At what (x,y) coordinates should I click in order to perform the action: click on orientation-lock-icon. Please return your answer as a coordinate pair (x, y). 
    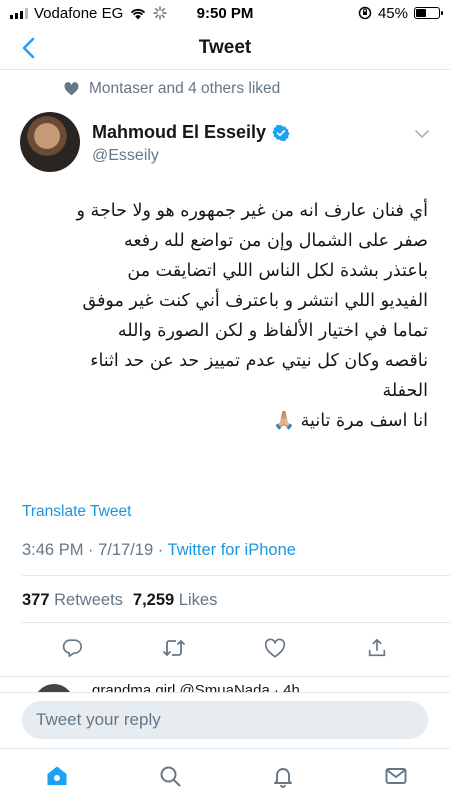
    Looking at the image, I should click on (365, 13).